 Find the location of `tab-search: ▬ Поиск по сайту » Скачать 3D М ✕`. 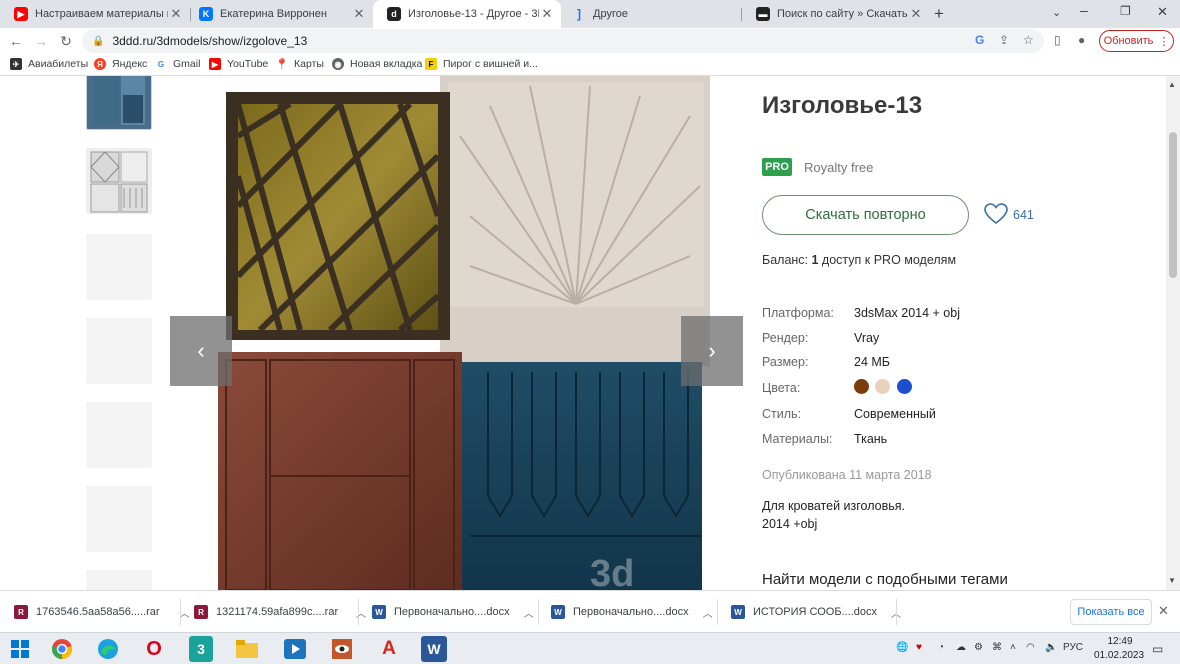

tab-search: ▬ Поиск по сайту » Скачать 3D М ✕ is located at coordinates (836, 14).